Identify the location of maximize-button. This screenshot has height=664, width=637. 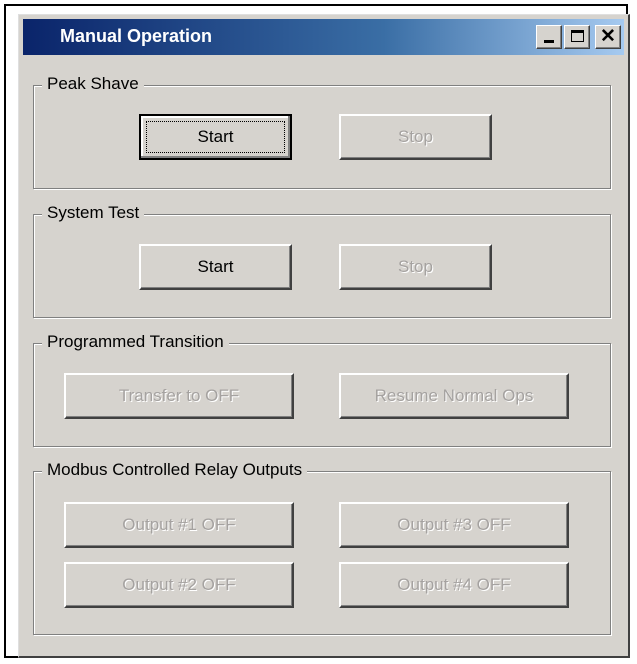
(577, 37).